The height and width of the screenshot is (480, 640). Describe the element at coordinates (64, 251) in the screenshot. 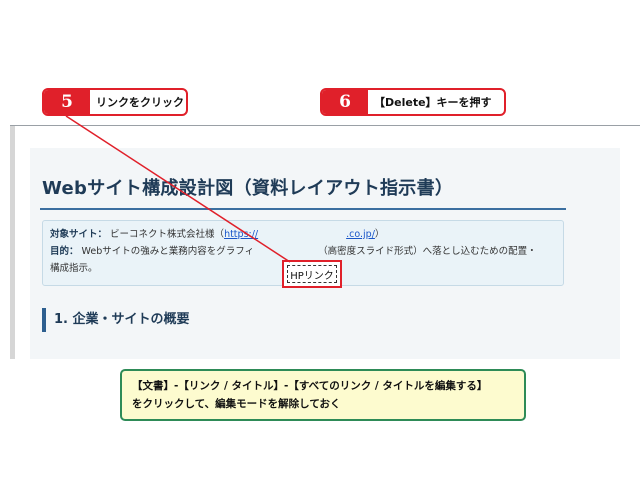

I see `purpose-label: 目的：` at that location.